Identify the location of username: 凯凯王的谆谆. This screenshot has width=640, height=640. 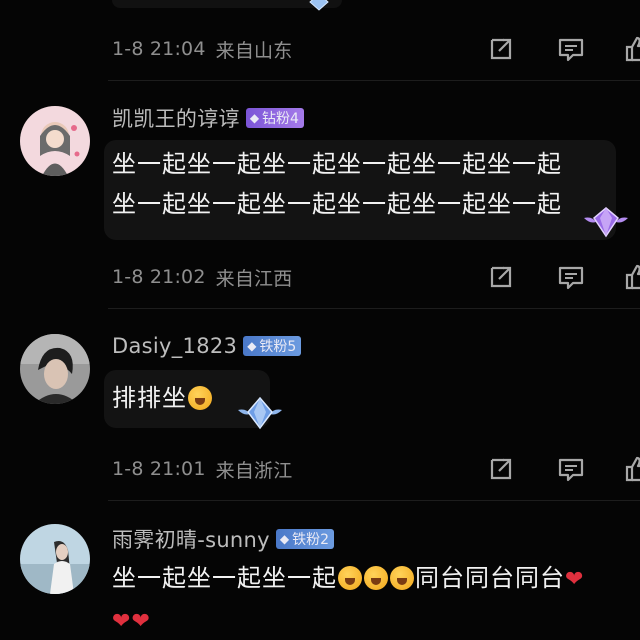
(176, 118).